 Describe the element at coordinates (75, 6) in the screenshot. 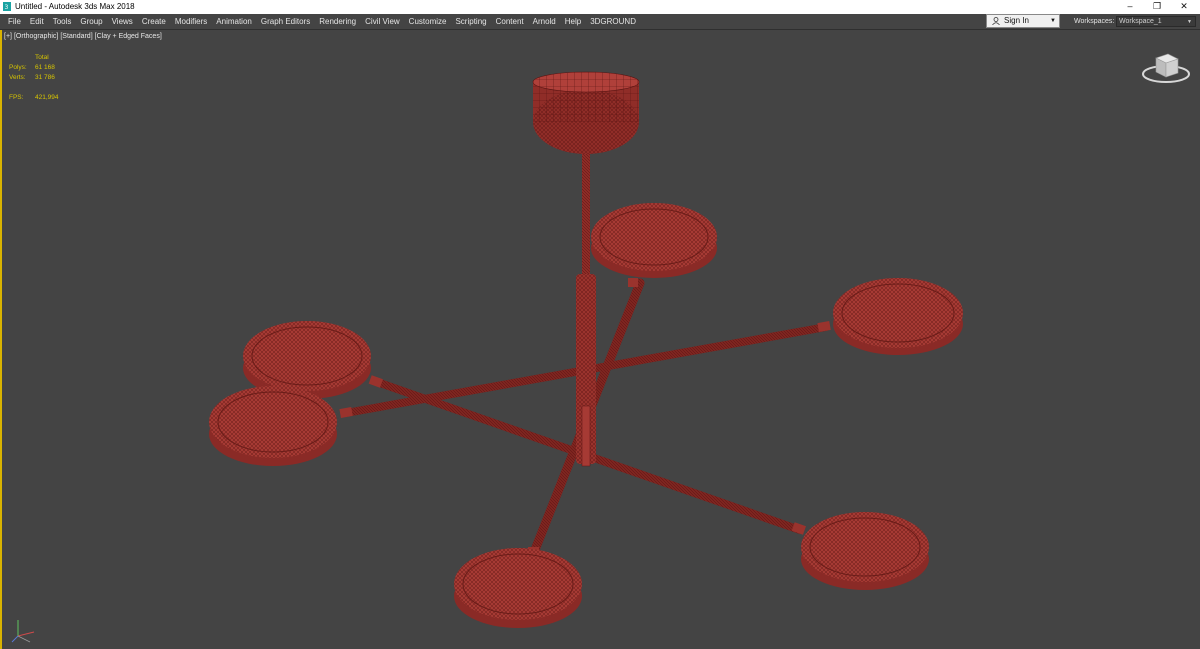

I see `window-title: Untitled - Autodesk 3ds Max 2018` at that location.